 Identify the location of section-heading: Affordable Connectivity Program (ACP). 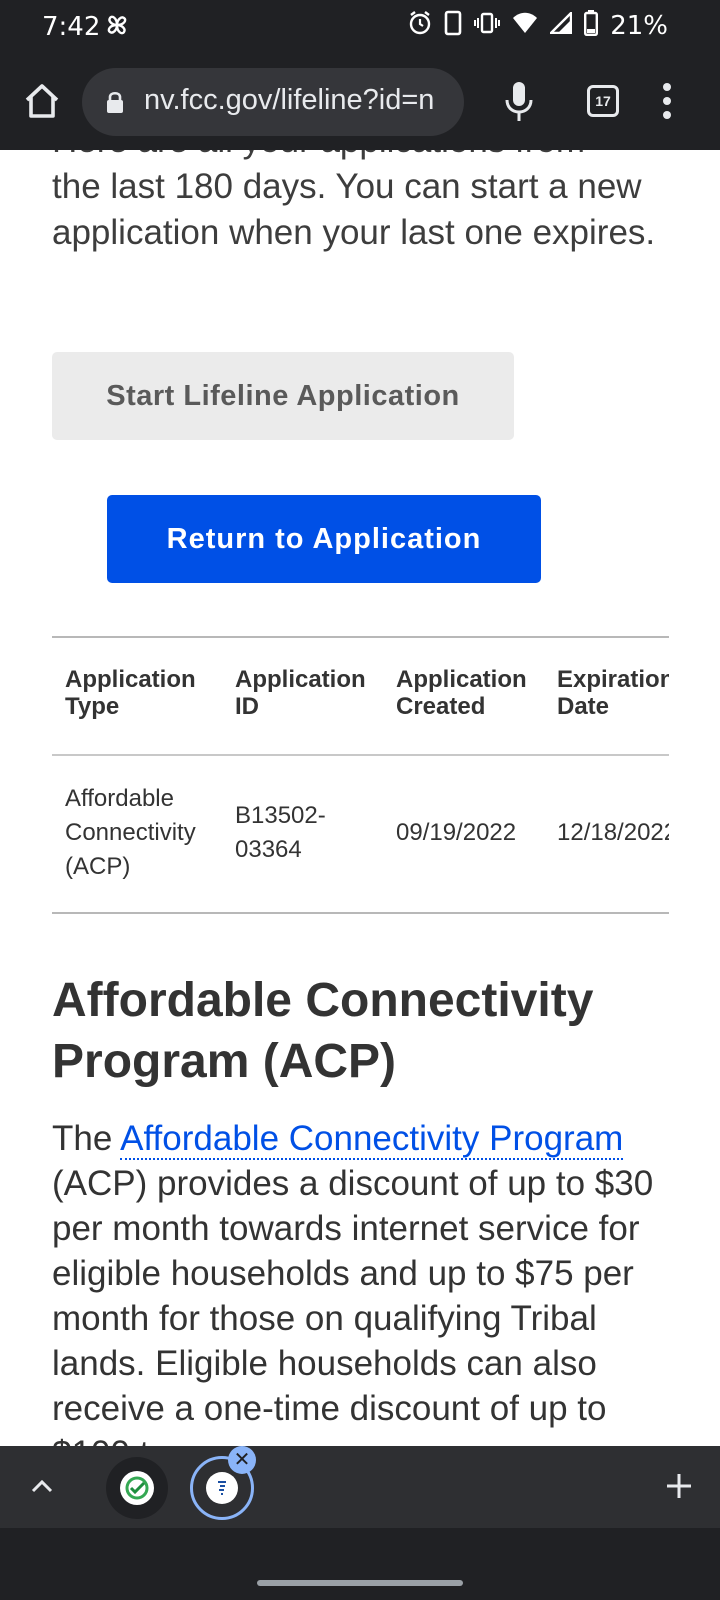
(323, 1031).